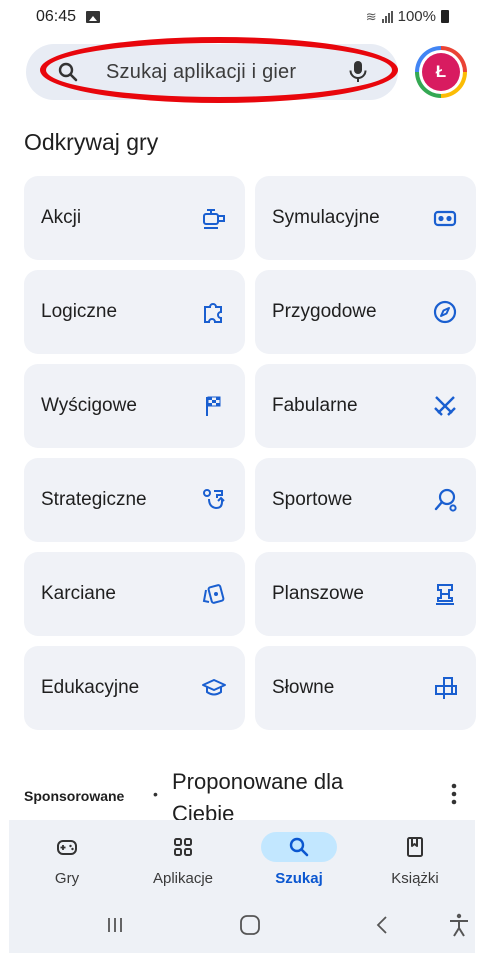  I want to click on avatar: Ł, so click(441, 72).